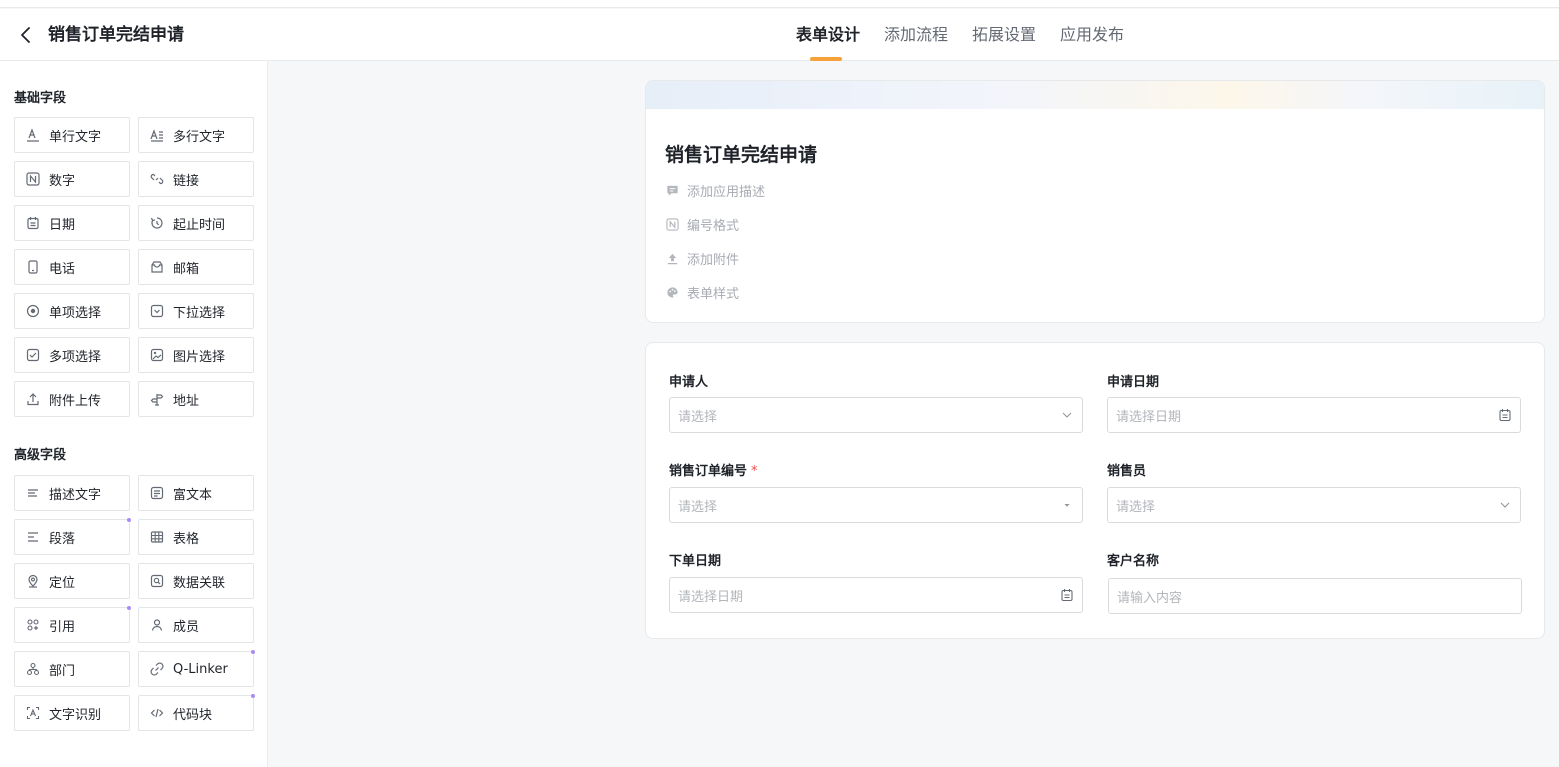 This screenshot has height=767, width=1559. I want to click on field-label: 段落, so click(62, 539).